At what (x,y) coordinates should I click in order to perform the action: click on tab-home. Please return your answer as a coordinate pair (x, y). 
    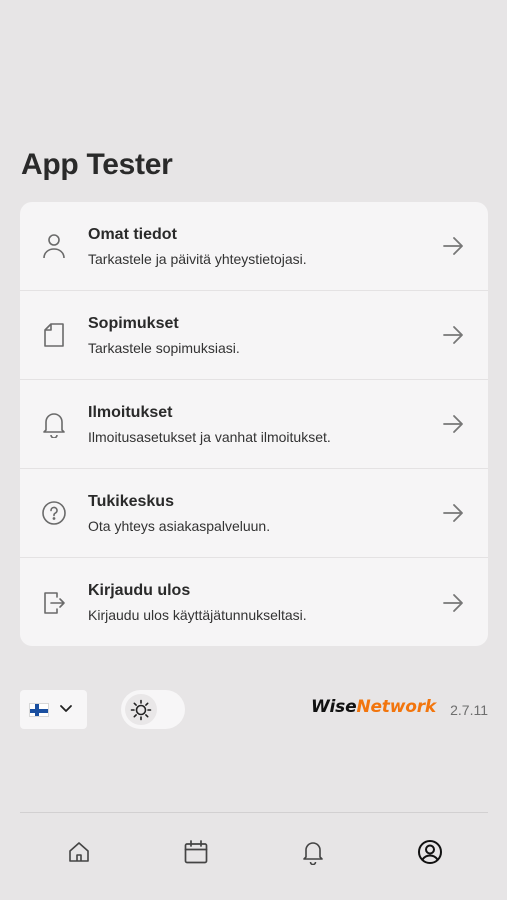
    Looking at the image, I should click on (78, 854).